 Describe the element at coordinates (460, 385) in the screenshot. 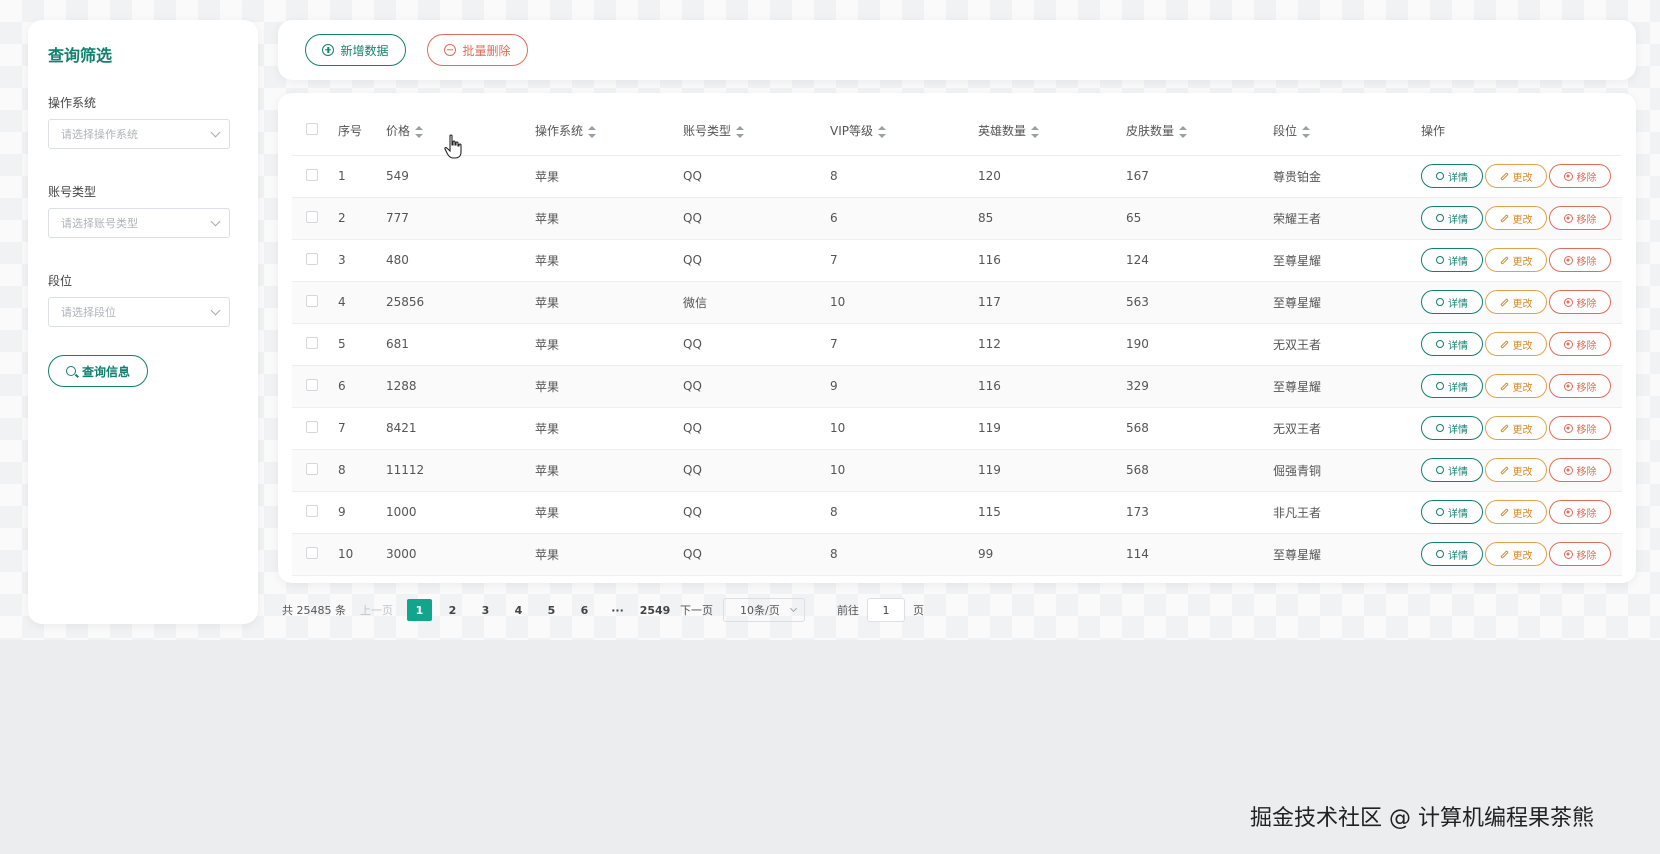

I see `cell-price: 1288` at that location.